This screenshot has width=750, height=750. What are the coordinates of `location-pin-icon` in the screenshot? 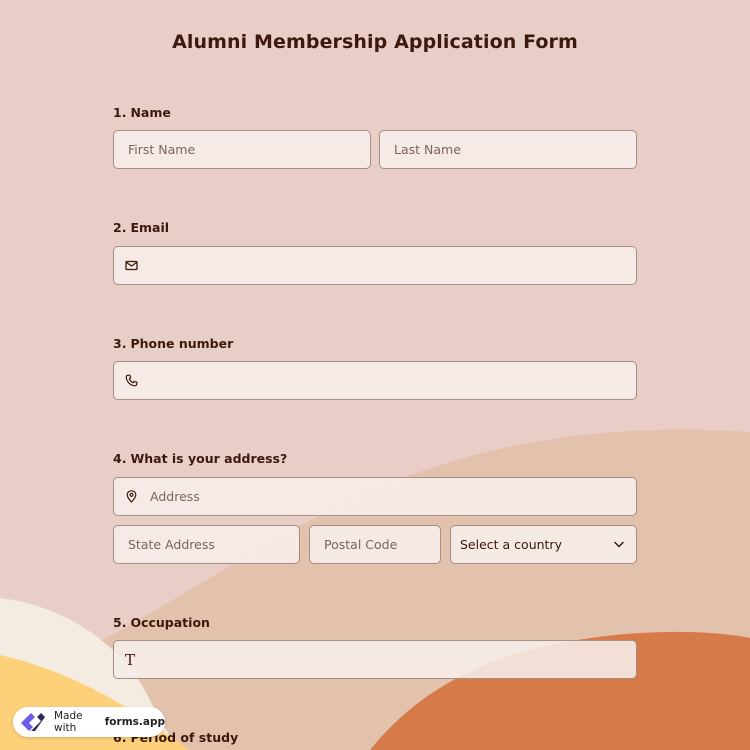 It's located at (131, 497).